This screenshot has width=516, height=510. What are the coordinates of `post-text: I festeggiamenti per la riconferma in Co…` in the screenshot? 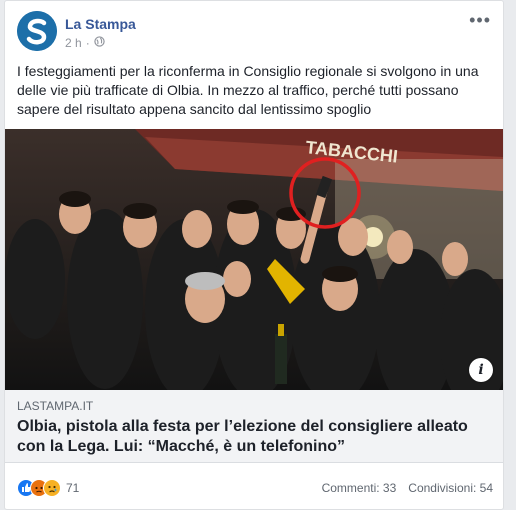 It's located at (248, 90).